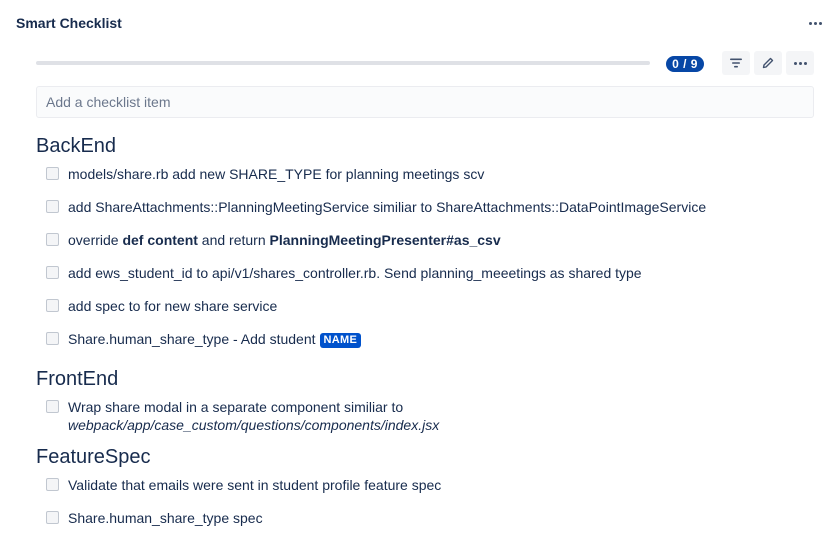 The width and height of the screenshot is (840, 544). I want to click on progress-count-badge: 0 / 9, so click(685, 64).